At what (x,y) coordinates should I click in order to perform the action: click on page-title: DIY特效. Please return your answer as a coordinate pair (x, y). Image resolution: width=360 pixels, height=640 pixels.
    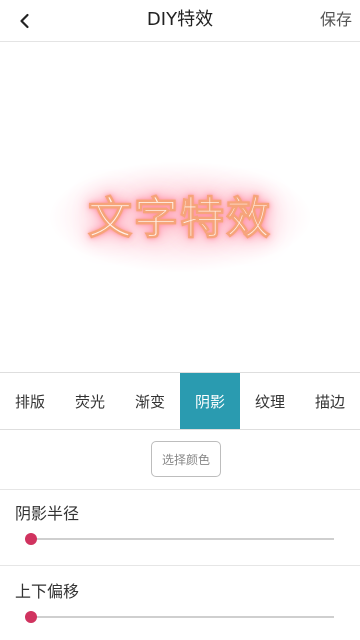
    Looking at the image, I should click on (180, 19).